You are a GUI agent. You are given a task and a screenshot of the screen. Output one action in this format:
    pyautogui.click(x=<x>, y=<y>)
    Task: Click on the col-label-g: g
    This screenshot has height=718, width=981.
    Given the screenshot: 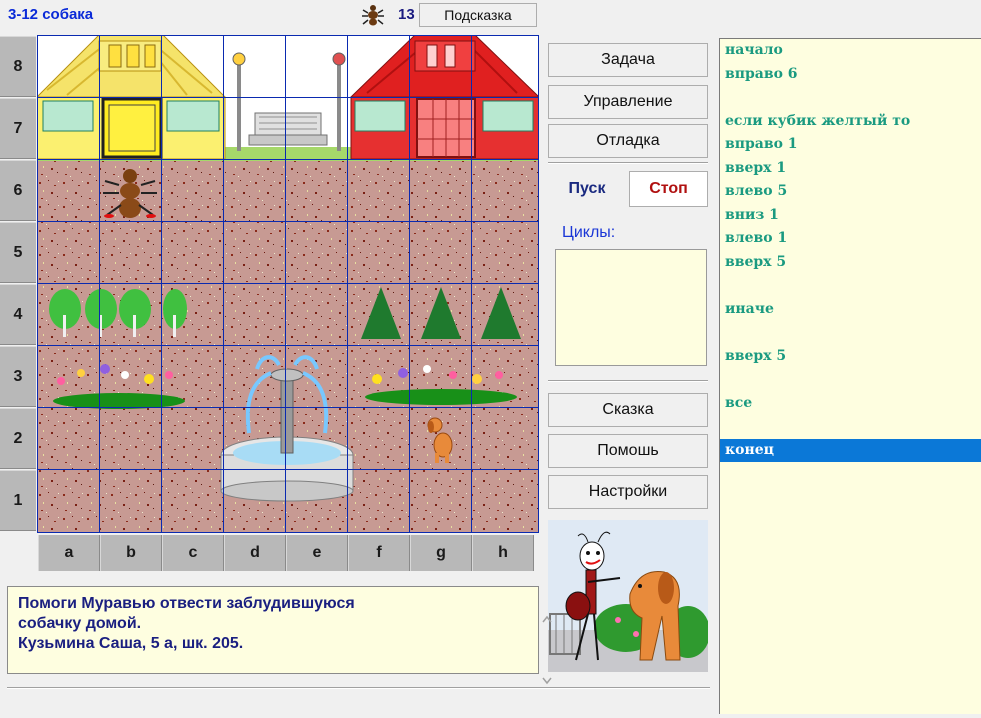 What is the action you would take?
    pyautogui.click(x=441, y=553)
    